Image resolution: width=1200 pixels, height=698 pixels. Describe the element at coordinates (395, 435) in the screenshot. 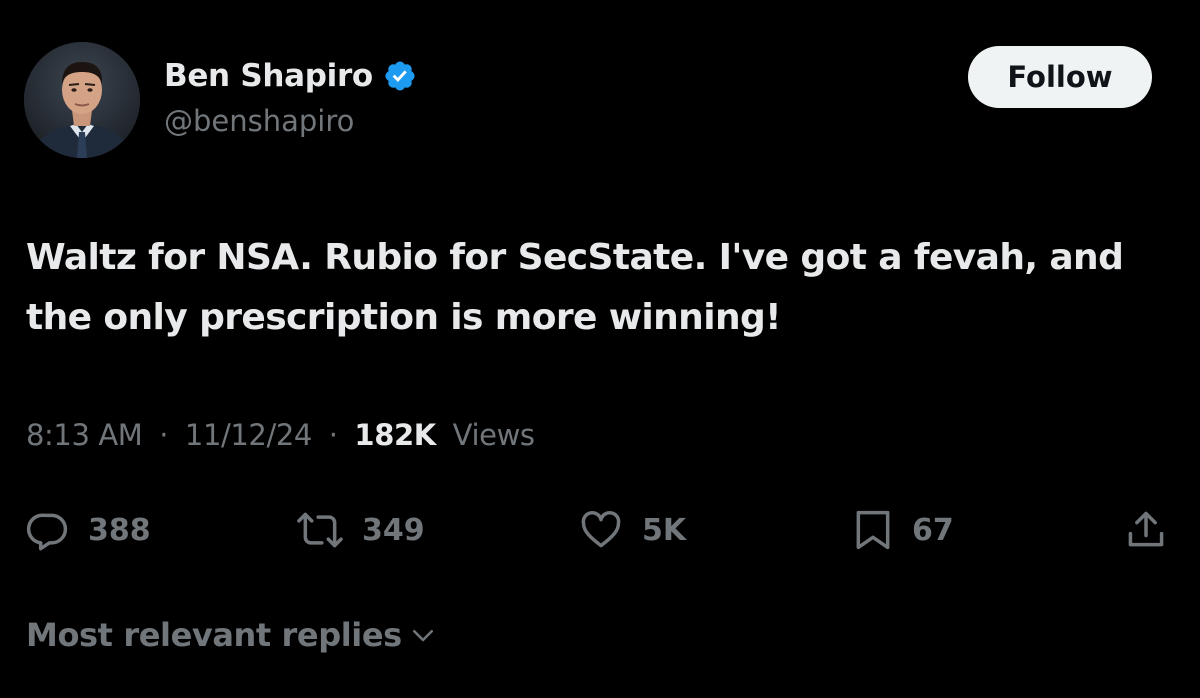

I see `views-count: 182K` at that location.